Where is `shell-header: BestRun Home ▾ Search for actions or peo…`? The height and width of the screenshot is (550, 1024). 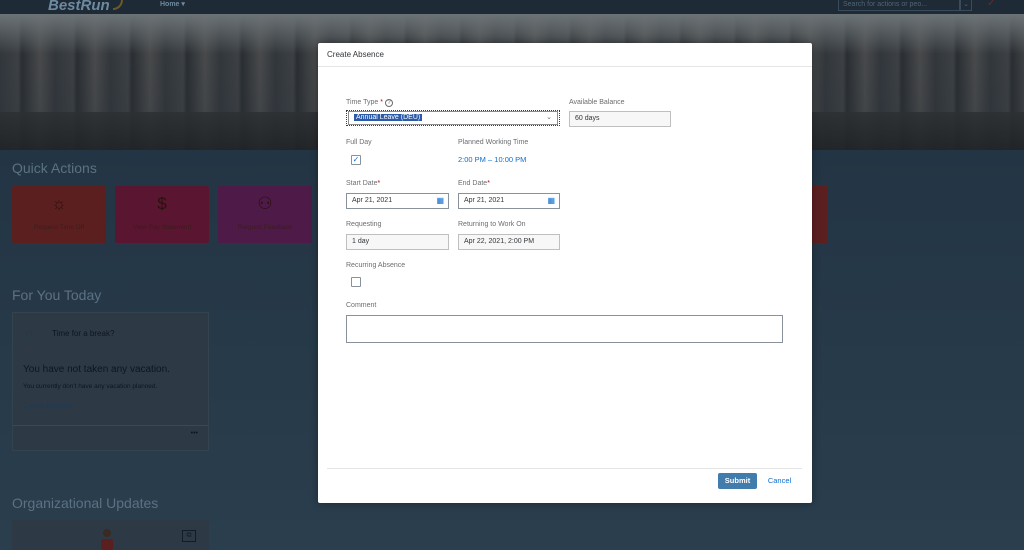
shell-header: BestRun Home ▾ Search for actions or peo… is located at coordinates (512, 7).